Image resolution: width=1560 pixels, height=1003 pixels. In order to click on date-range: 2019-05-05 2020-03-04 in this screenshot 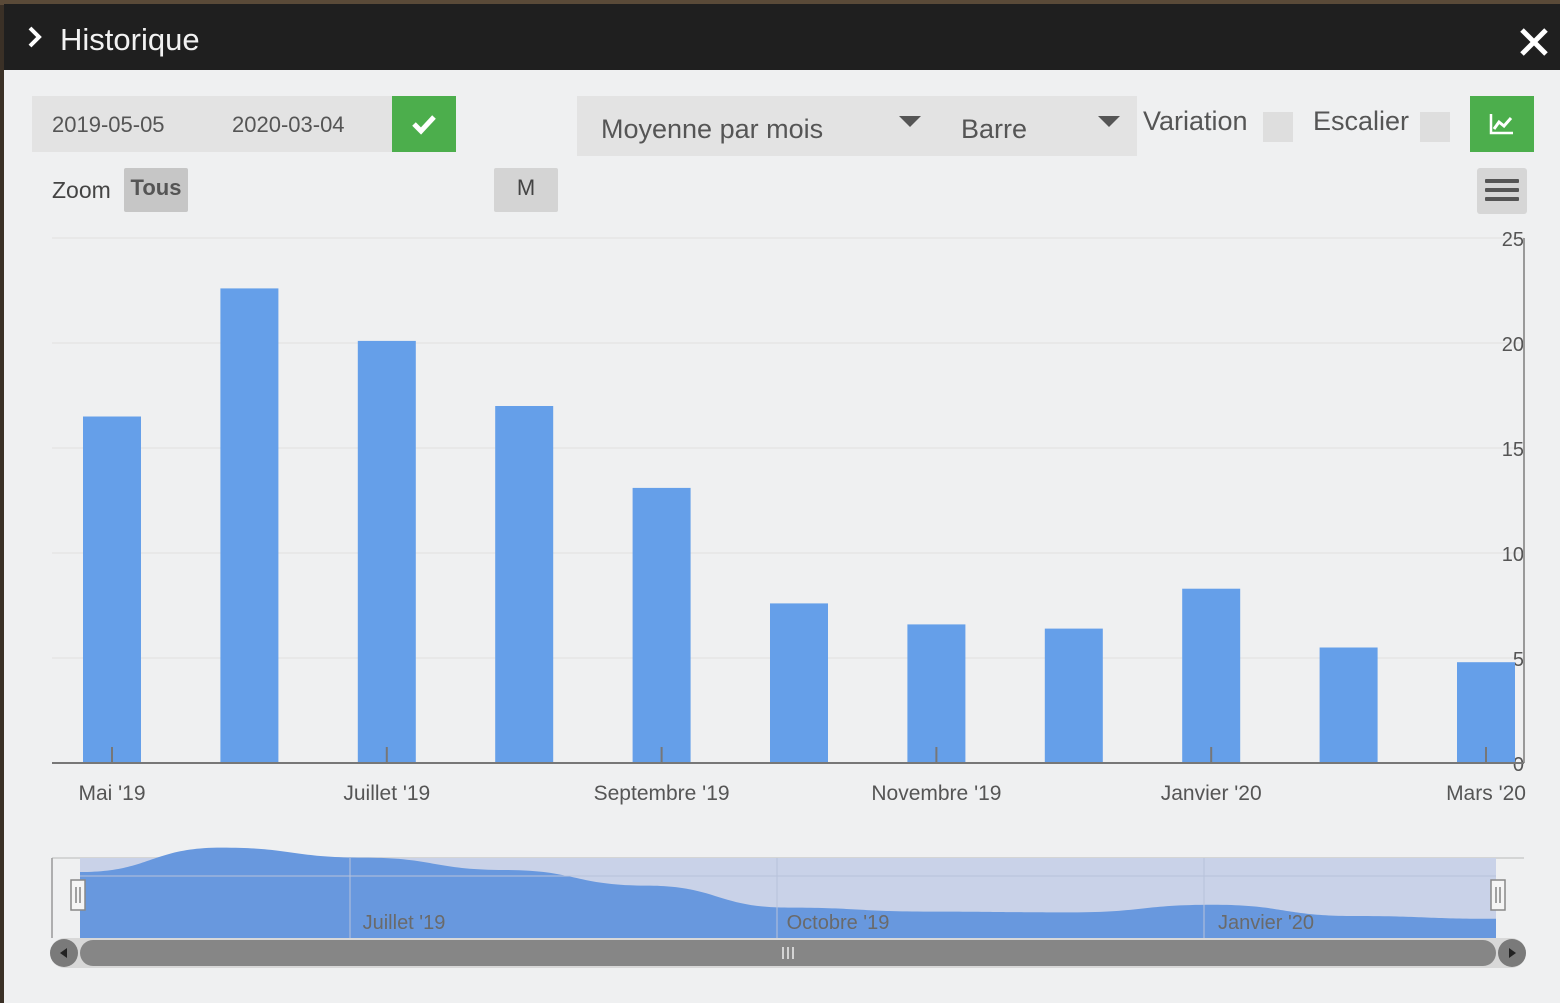, I will do `click(212, 124)`.